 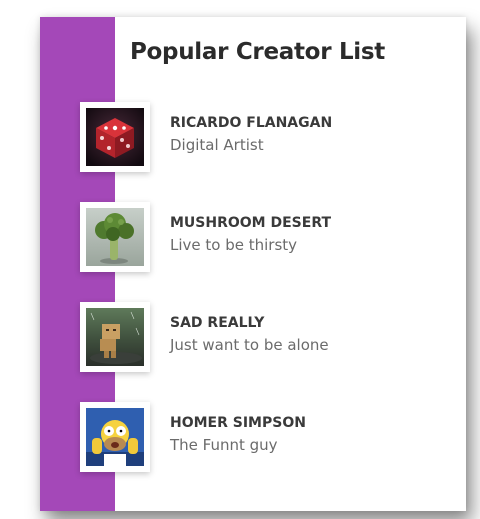 I want to click on cardboard-robot-image, so click(x=115, y=337).